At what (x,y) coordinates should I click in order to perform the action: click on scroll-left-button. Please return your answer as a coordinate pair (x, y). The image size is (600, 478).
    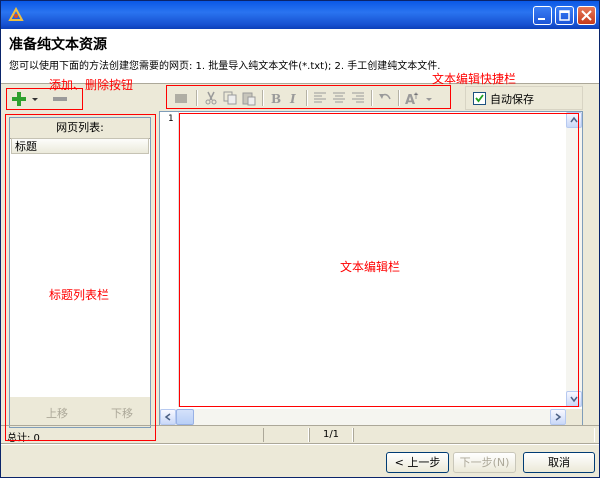
    Looking at the image, I should click on (168, 417).